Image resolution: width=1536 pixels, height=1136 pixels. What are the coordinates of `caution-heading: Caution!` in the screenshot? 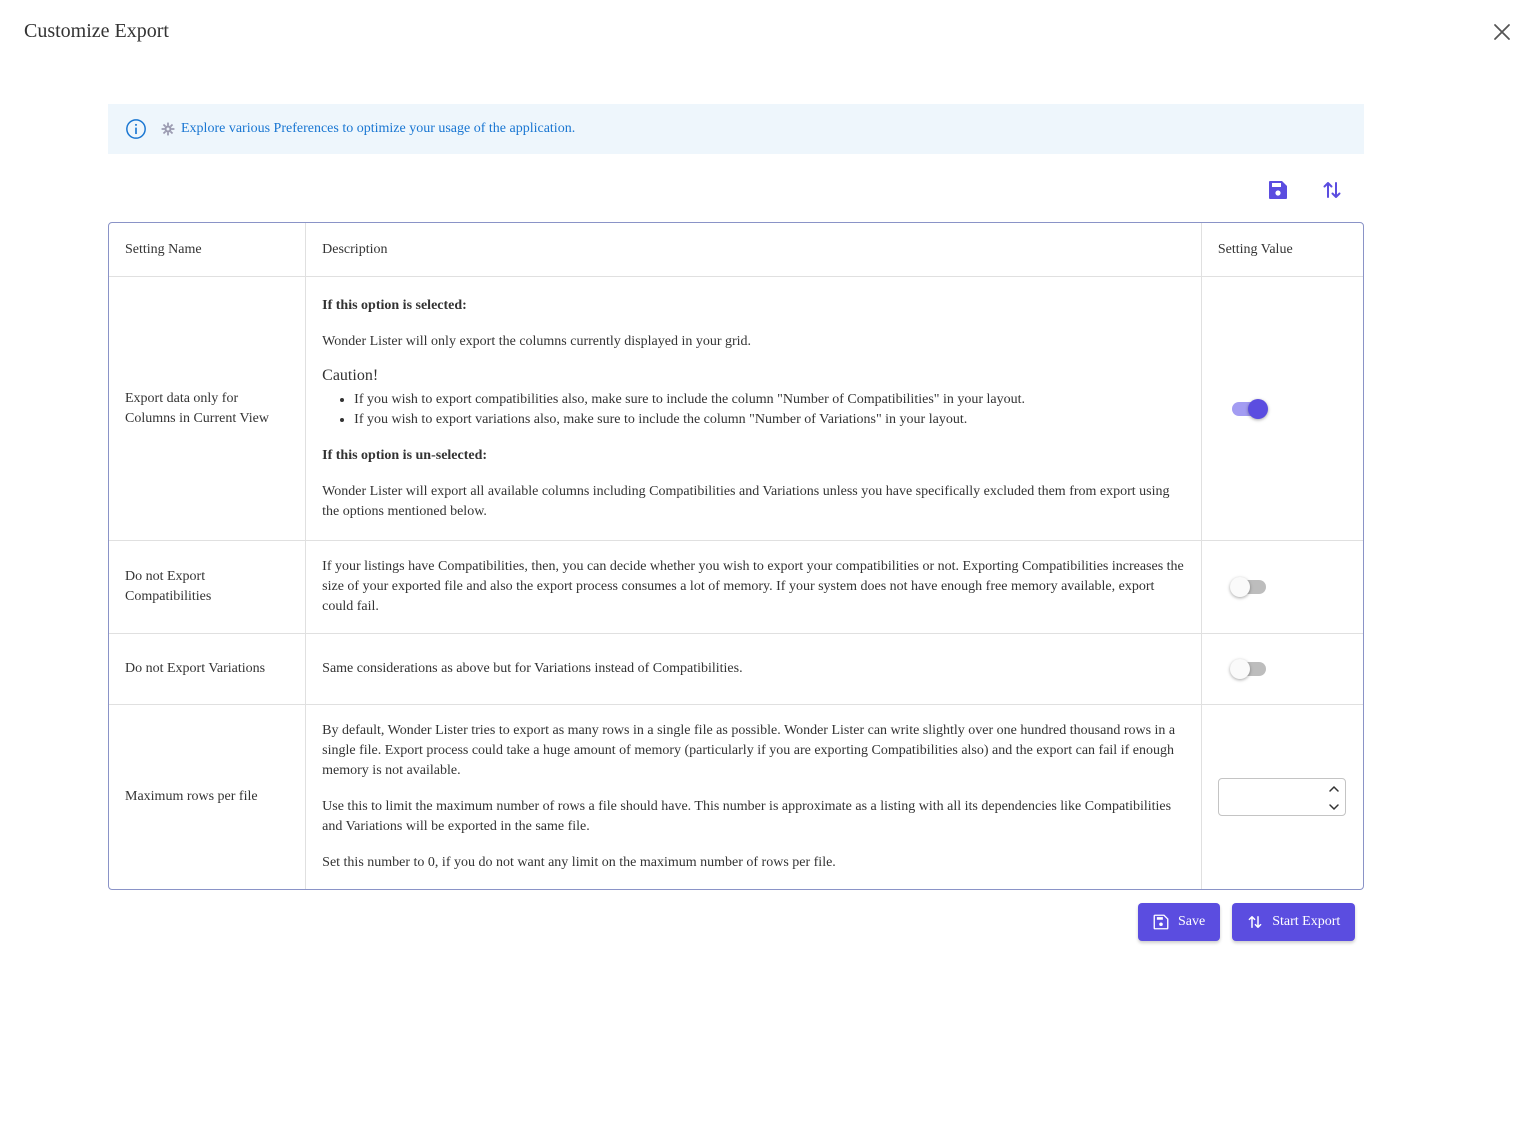 It's located at (350, 375).